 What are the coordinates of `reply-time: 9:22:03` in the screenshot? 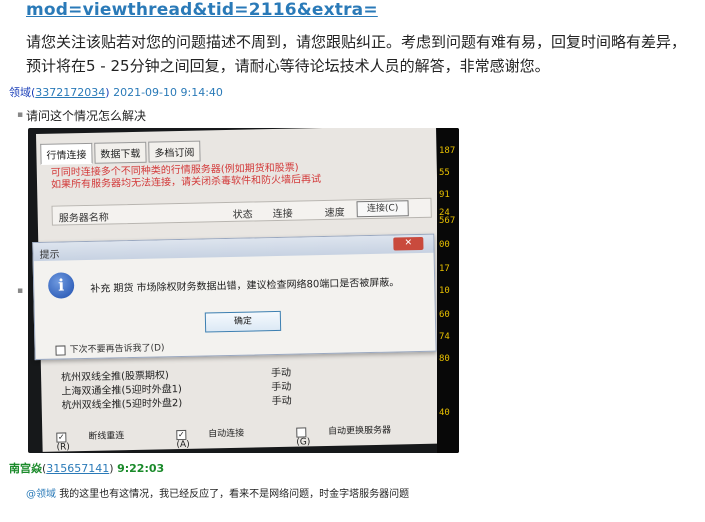 It's located at (141, 468).